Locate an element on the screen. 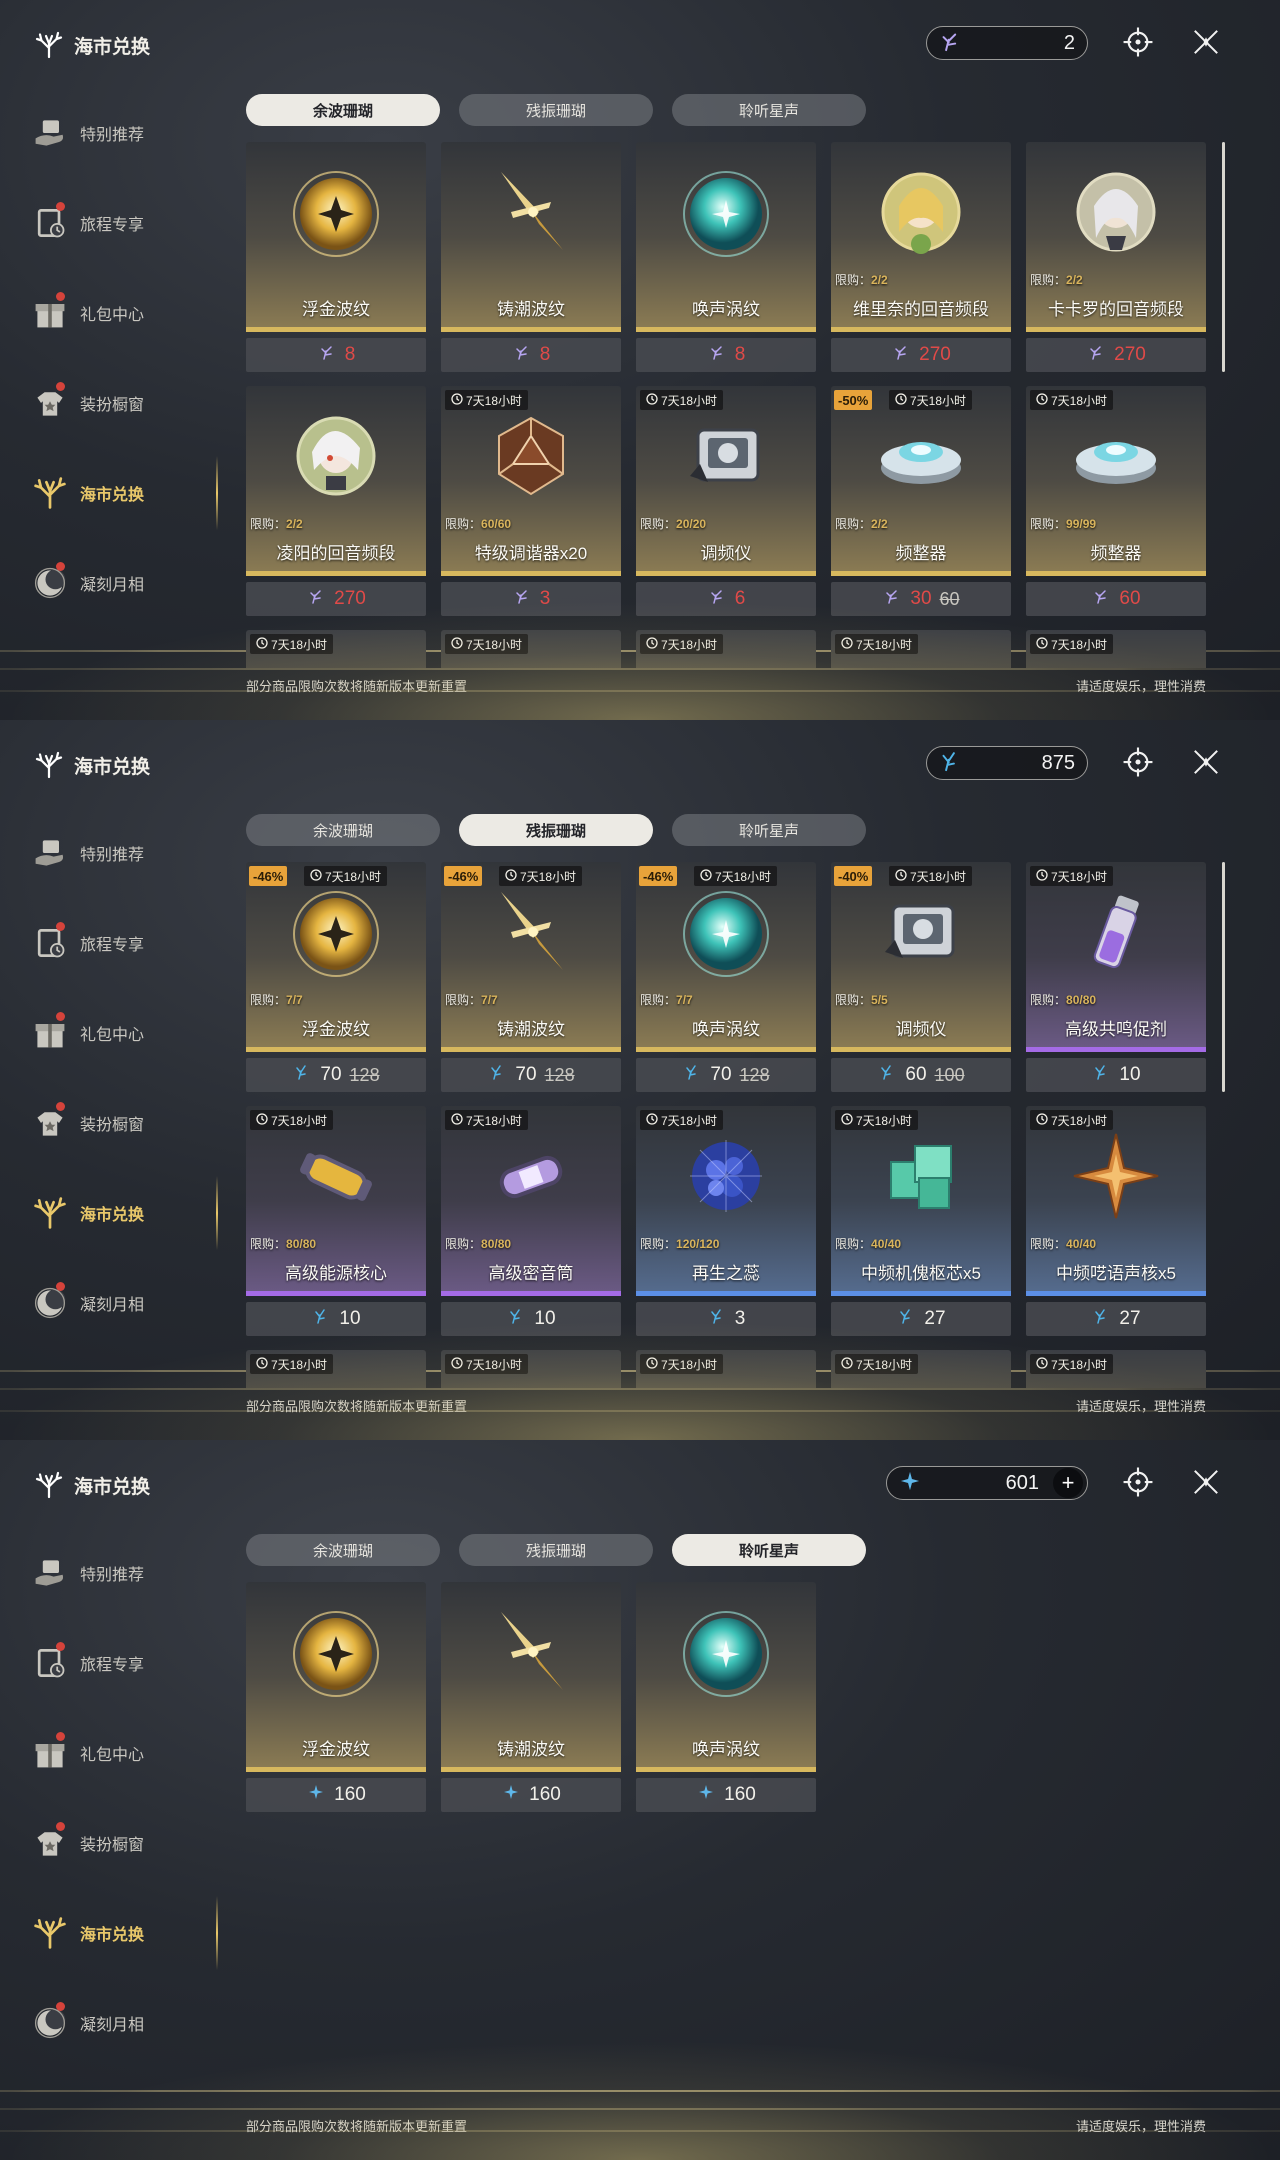 The width and height of the screenshot is (1280, 2160). item-name: 唤声涡纹 is located at coordinates (726, 1029).